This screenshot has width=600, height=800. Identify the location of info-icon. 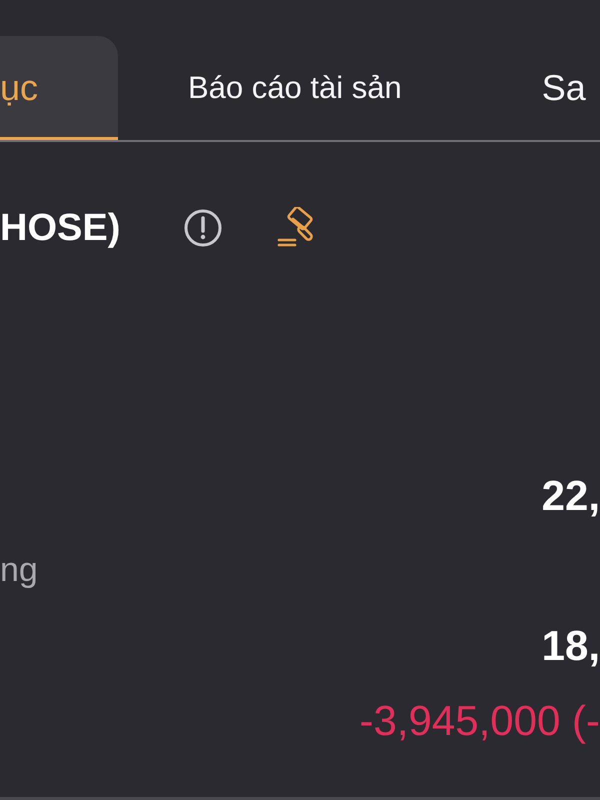
(203, 228).